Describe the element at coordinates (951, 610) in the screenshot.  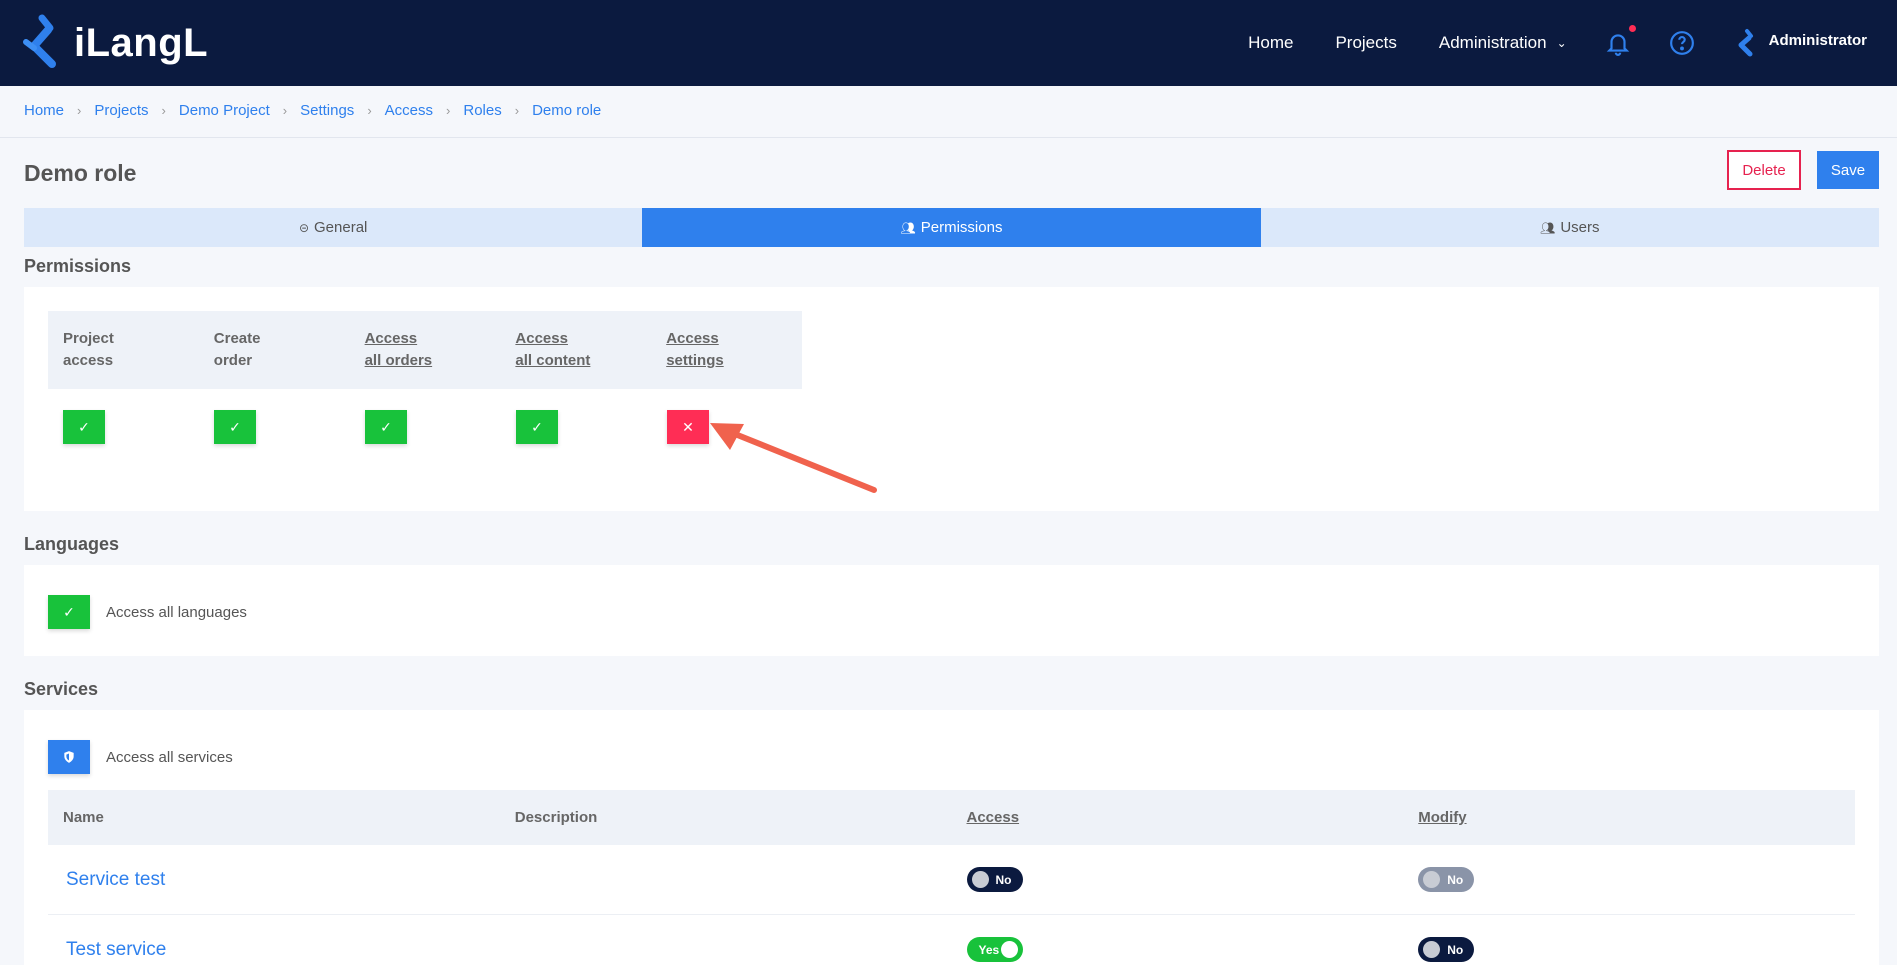
I see `languages-card: ✓ Access all languages` at that location.